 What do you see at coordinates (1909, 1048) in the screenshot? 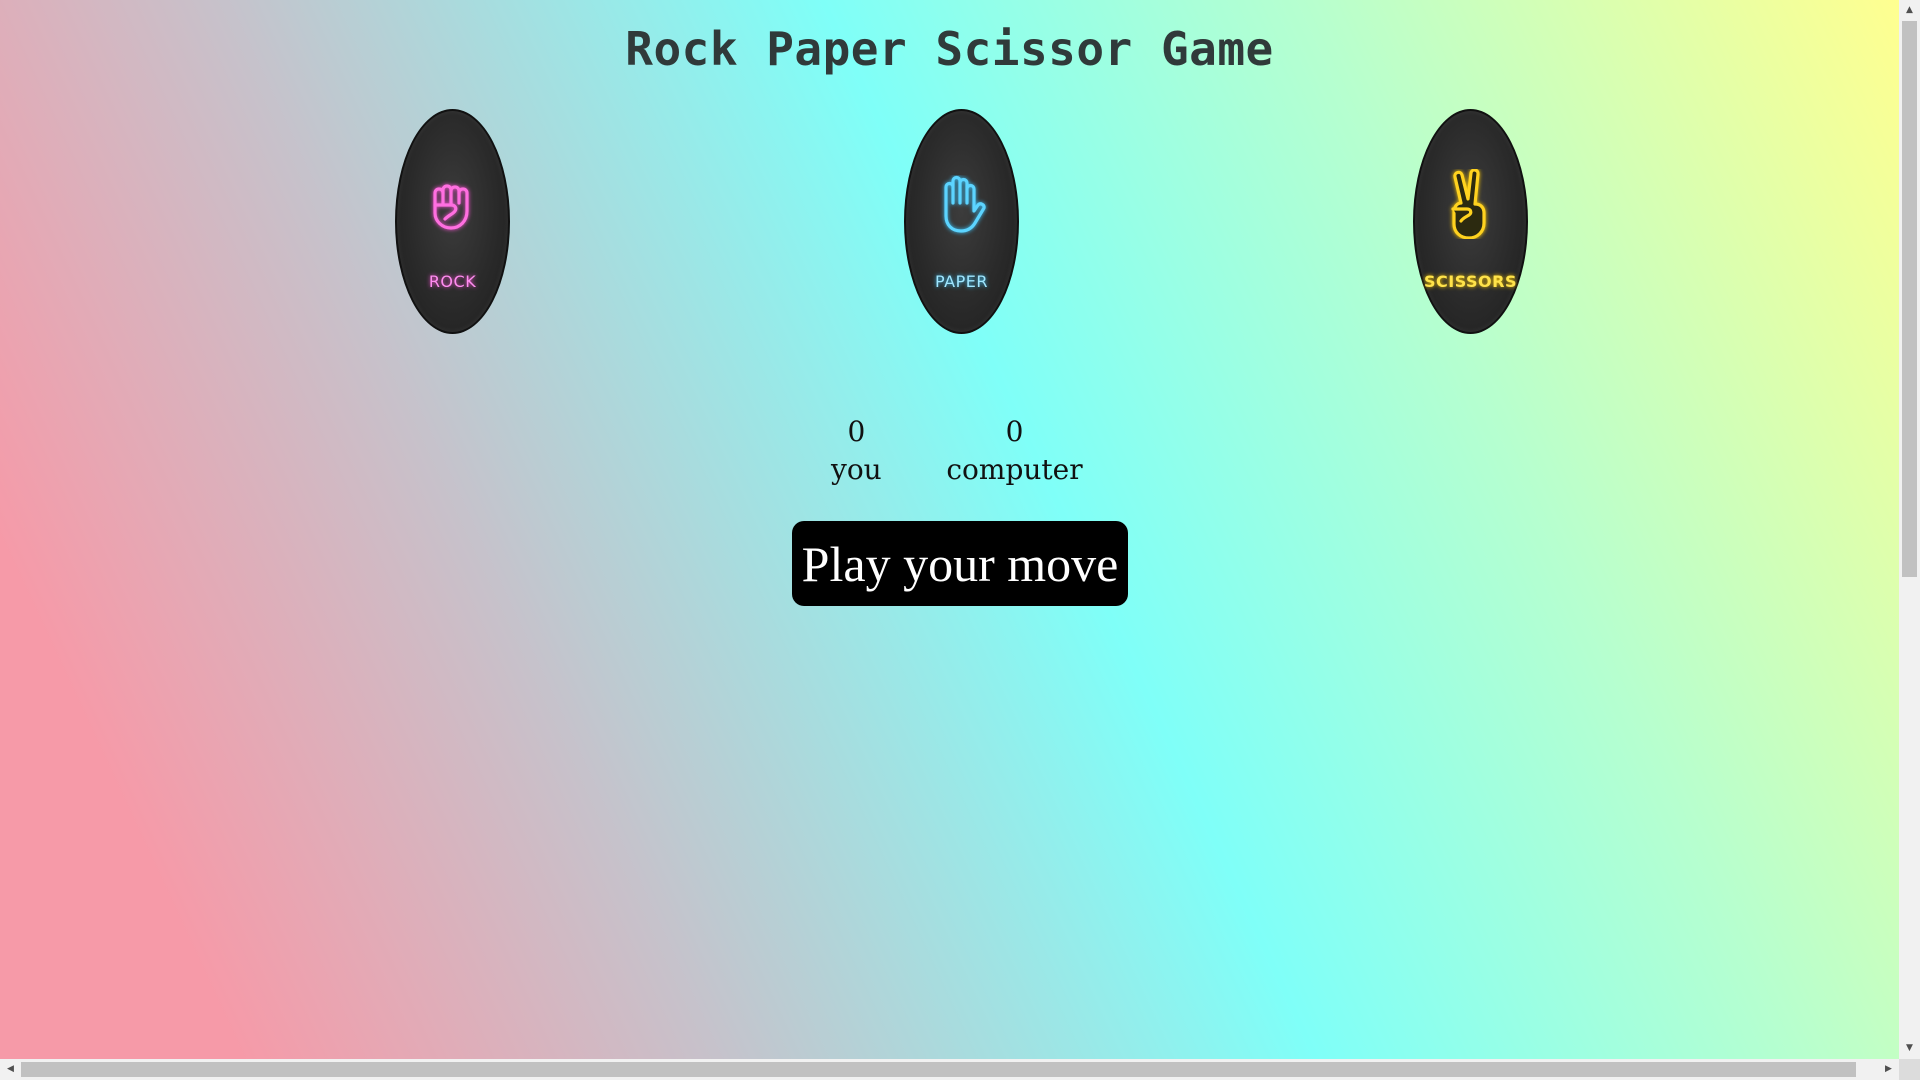
I see `scroll-down-icon: ▼` at bounding box center [1909, 1048].